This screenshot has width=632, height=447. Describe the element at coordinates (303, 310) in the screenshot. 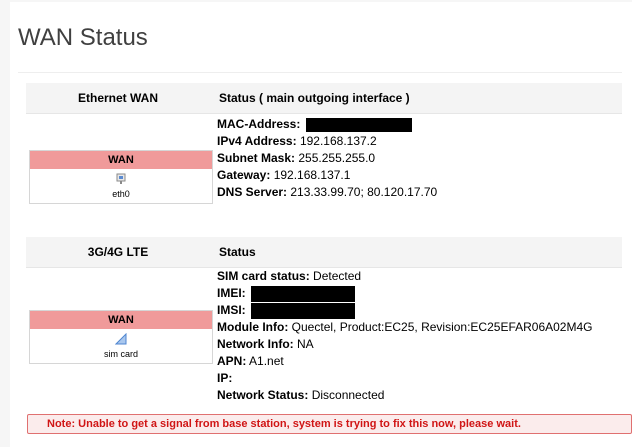

I see `imsi-redacted` at that location.